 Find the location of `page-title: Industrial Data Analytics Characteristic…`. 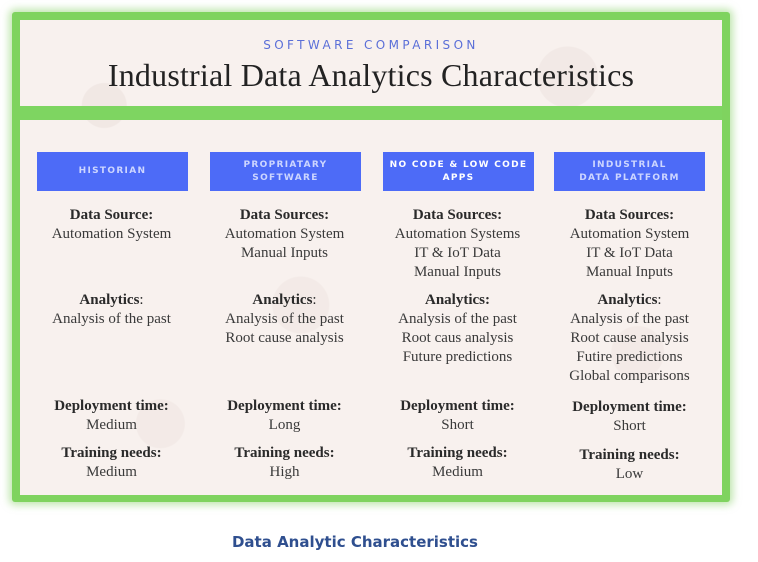

page-title: Industrial Data Analytics Characteristic… is located at coordinates (371, 75).